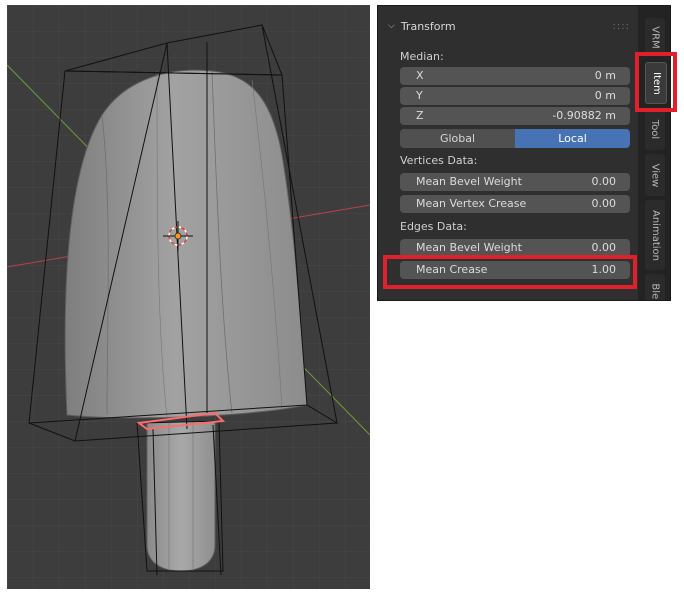 This screenshot has height=597, width=684. I want to click on field-label: Mean Crease, so click(452, 269).